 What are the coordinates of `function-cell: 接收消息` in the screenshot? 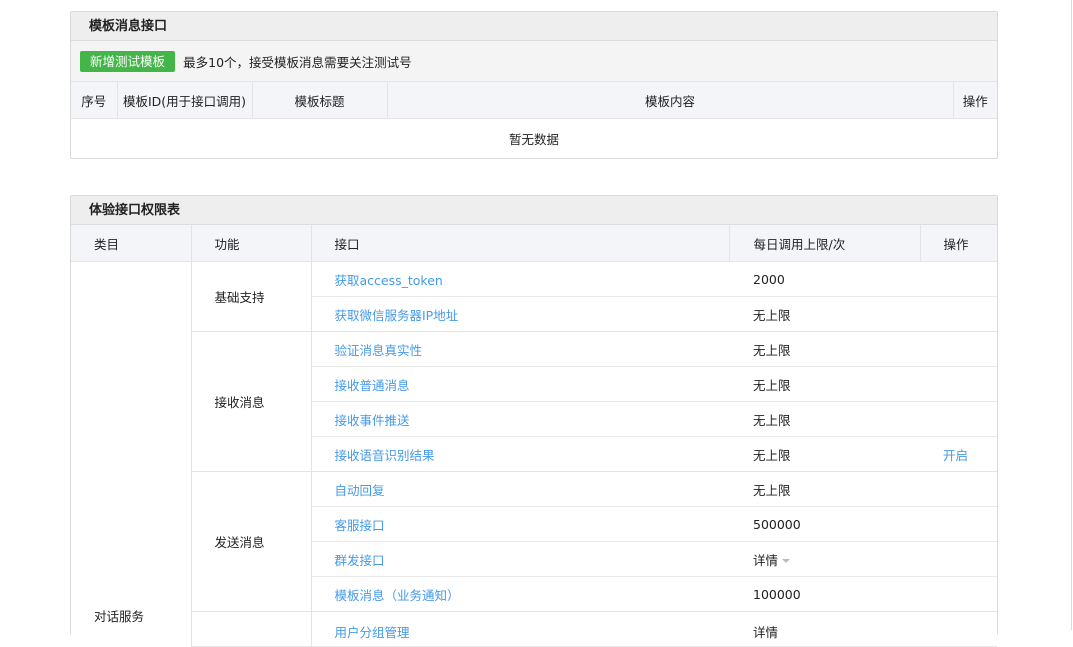 It's located at (251, 401).